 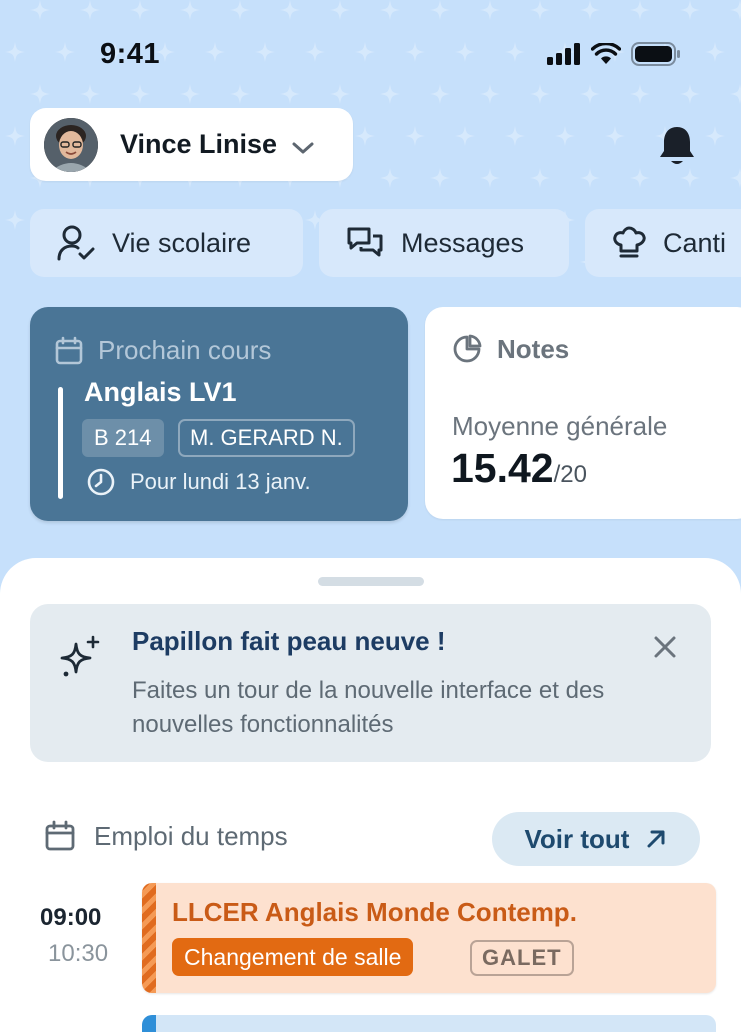 I want to click on course-date: Pour lundi 13 janv., so click(x=220, y=481).